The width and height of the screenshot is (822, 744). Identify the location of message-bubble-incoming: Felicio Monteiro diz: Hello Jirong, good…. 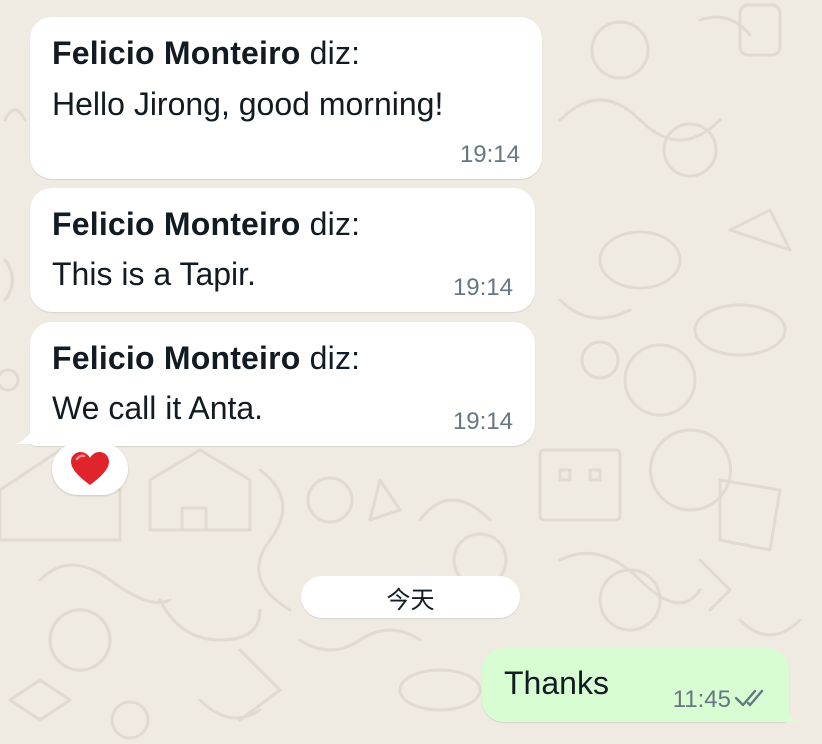
(286, 98).